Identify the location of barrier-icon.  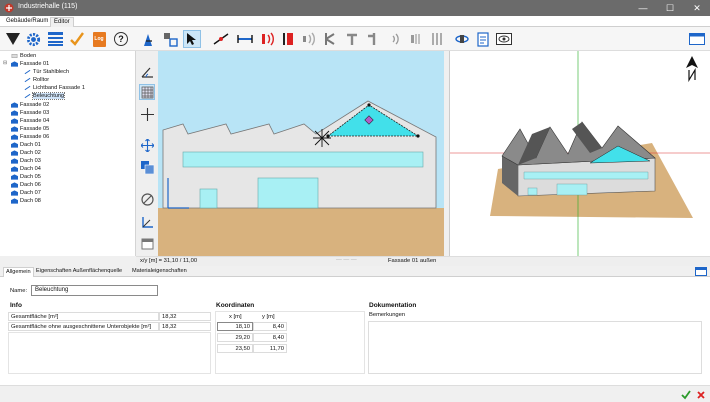
(330, 39).